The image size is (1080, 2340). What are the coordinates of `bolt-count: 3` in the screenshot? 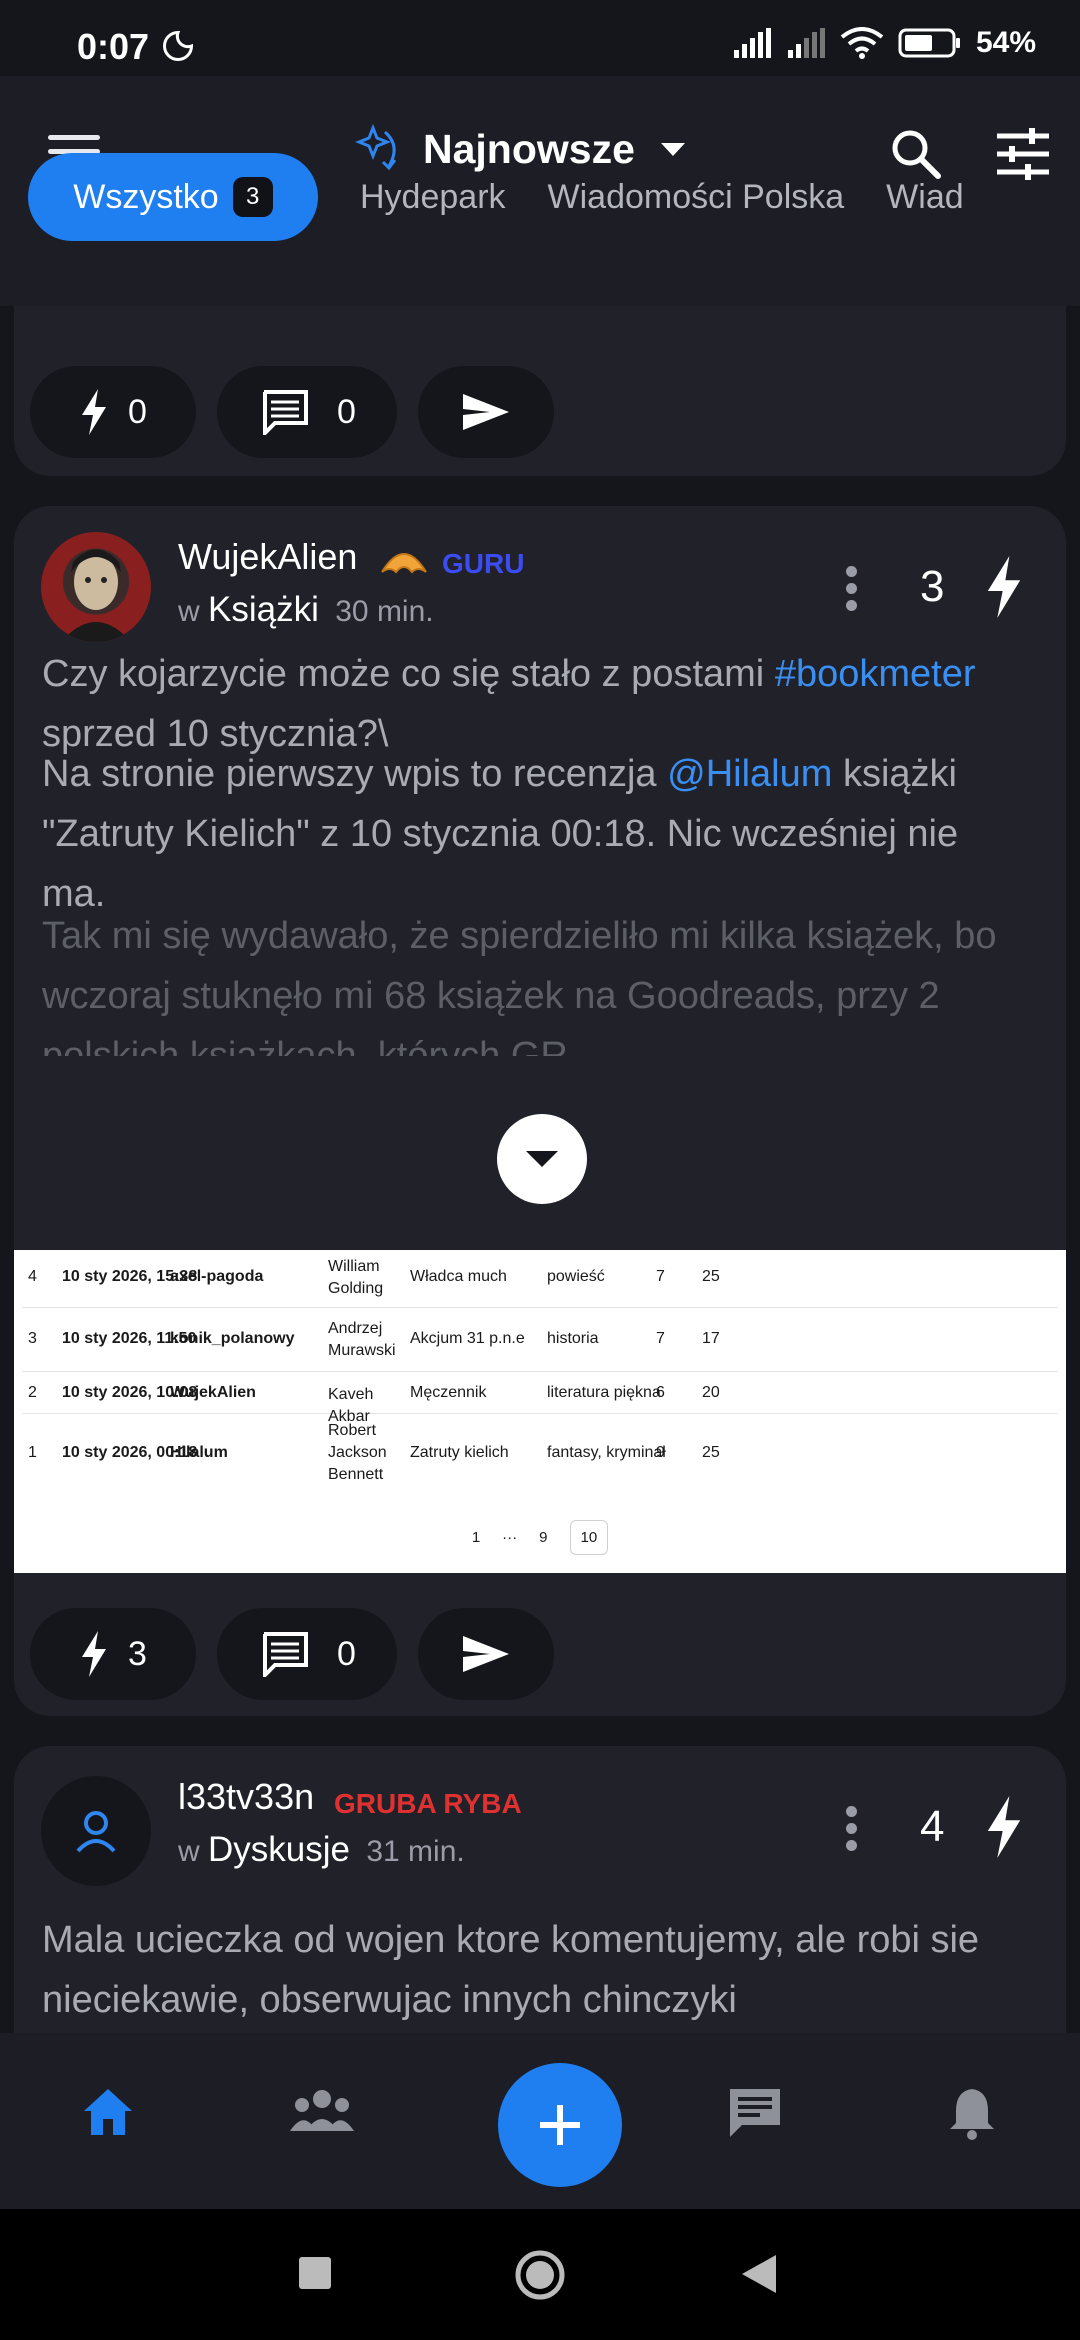 It's located at (137, 1653).